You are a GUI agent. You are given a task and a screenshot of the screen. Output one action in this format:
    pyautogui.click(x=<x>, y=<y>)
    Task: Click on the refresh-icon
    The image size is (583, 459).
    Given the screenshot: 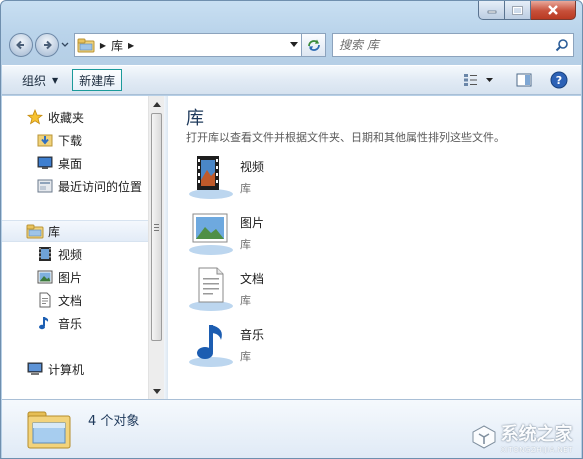 What is the action you would take?
    pyautogui.click(x=313, y=45)
    